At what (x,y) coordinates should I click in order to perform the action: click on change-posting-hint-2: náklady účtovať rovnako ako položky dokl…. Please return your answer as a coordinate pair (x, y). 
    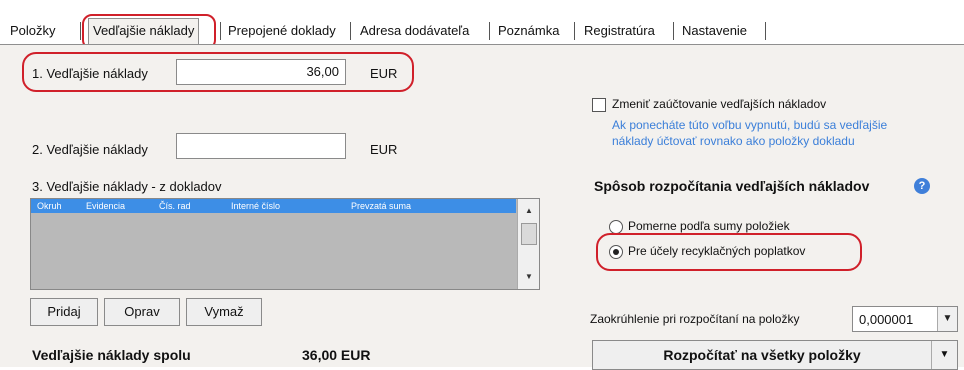
    Looking at the image, I should click on (733, 141).